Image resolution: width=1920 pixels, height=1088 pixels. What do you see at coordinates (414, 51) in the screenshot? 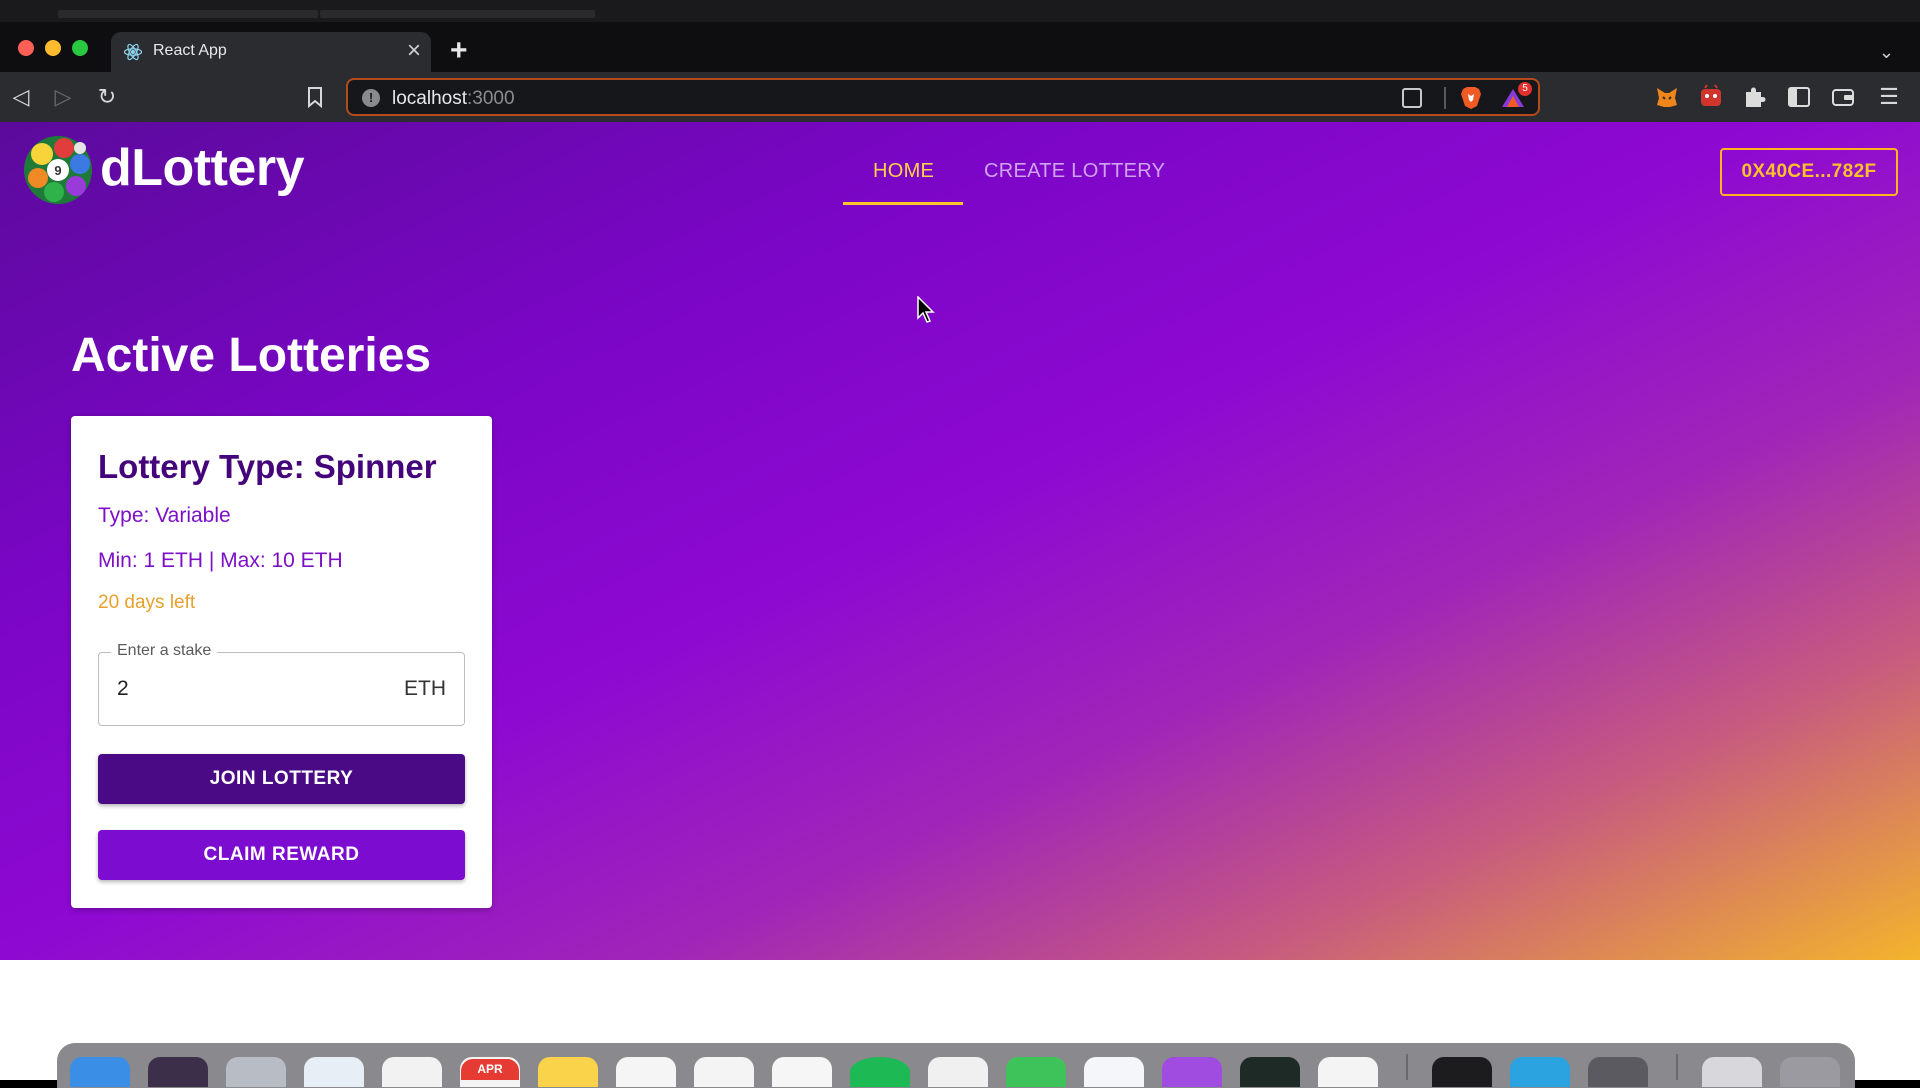
I see `close-tab-icon: ×` at bounding box center [414, 51].